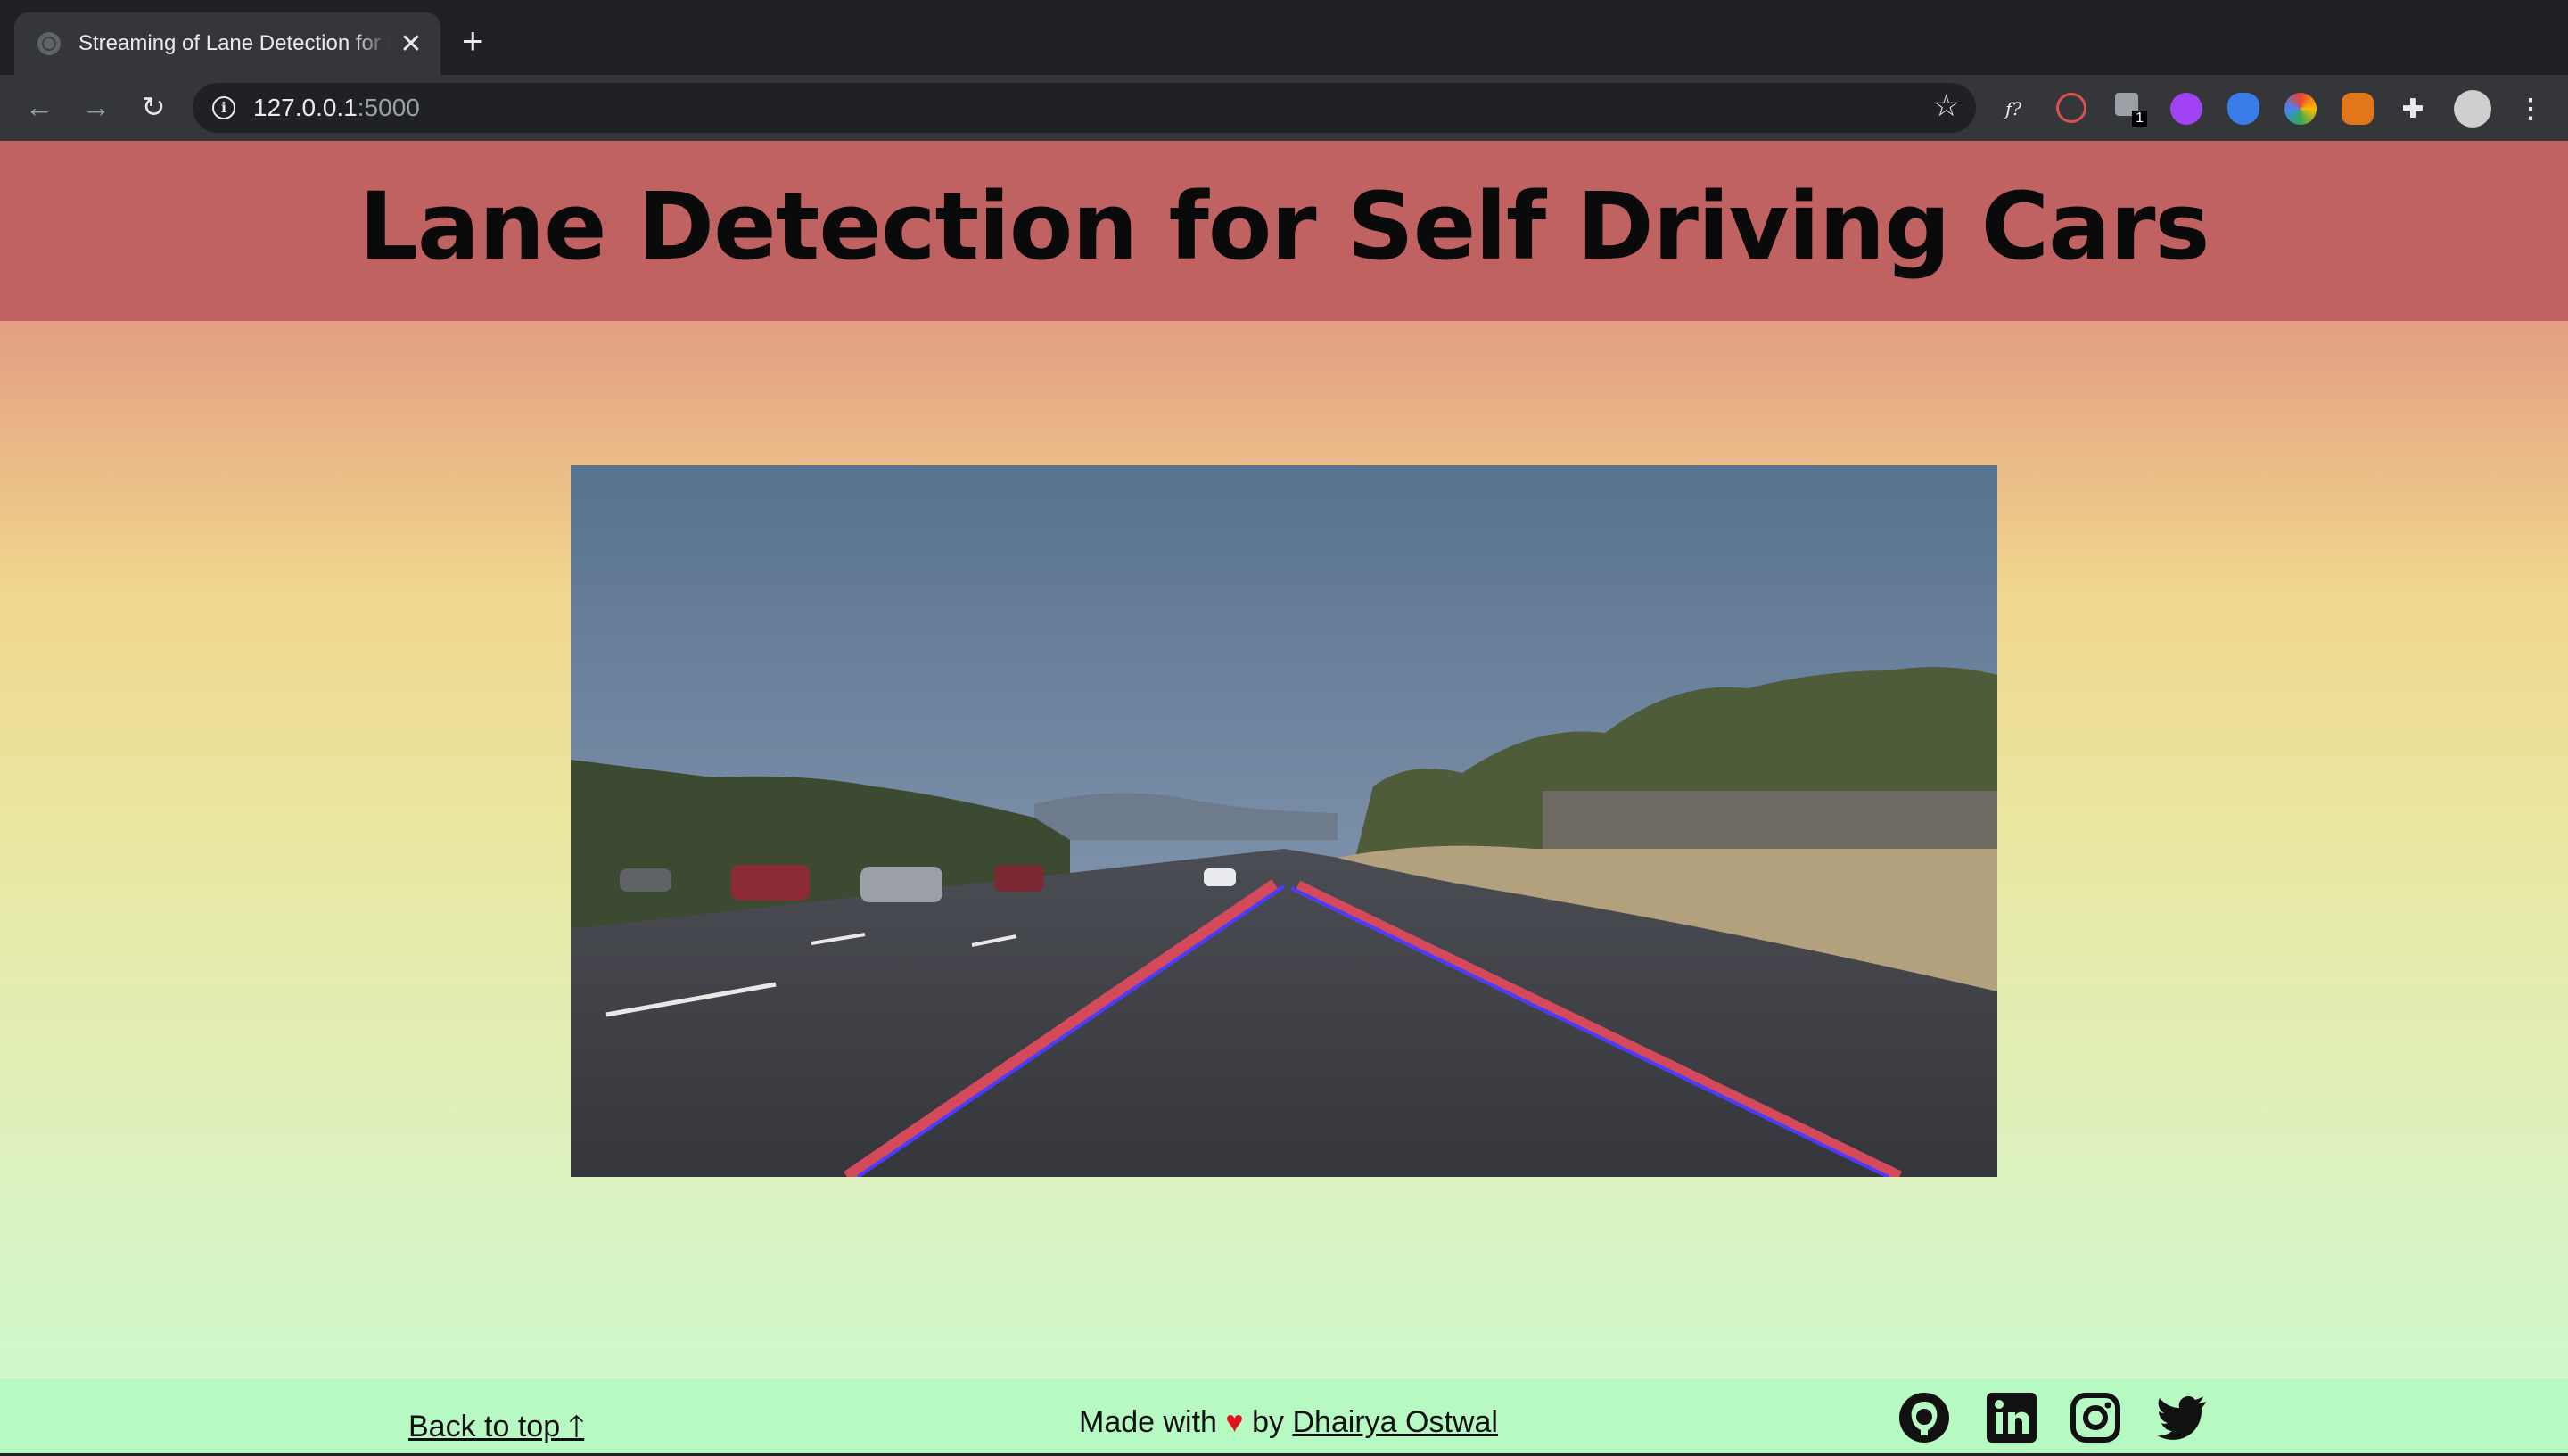 Image resolution: width=2568 pixels, height=1456 pixels. What do you see at coordinates (1284, 226) in the screenshot?
I see `page-title: Lane Detection for Self Driving Cars` at bounding box center [1284, 226].